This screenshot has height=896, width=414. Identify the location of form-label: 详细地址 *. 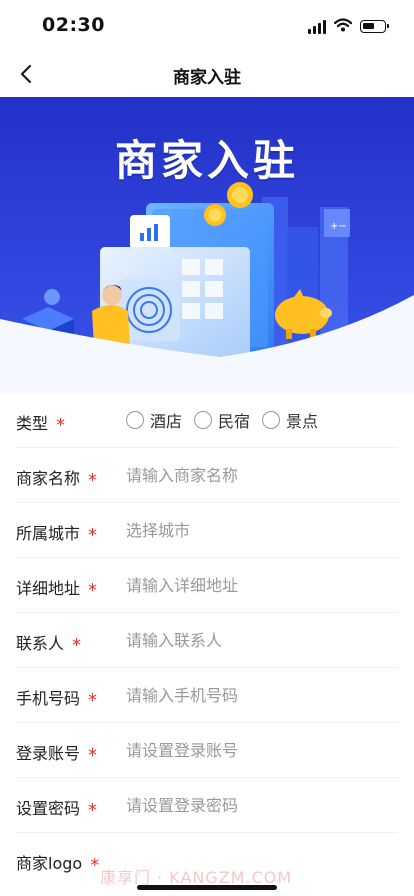
(57, 588).